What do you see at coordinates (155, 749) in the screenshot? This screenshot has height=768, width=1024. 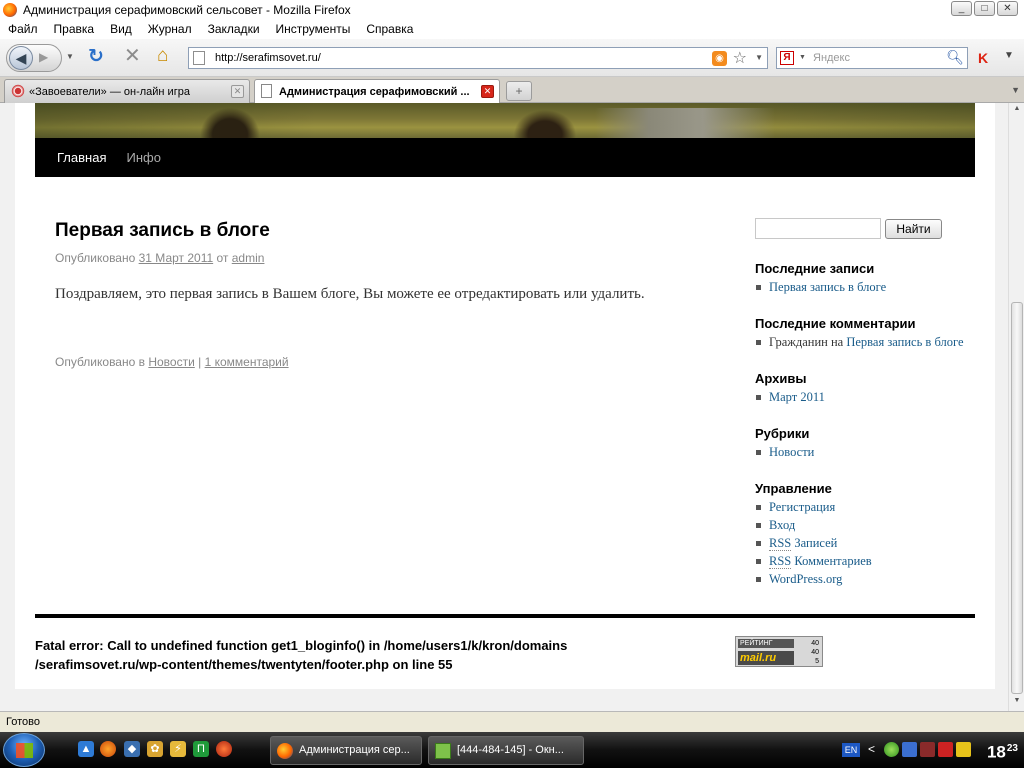 I see `quicklaunch-icon: ✿` at bounding box center [155, 749].